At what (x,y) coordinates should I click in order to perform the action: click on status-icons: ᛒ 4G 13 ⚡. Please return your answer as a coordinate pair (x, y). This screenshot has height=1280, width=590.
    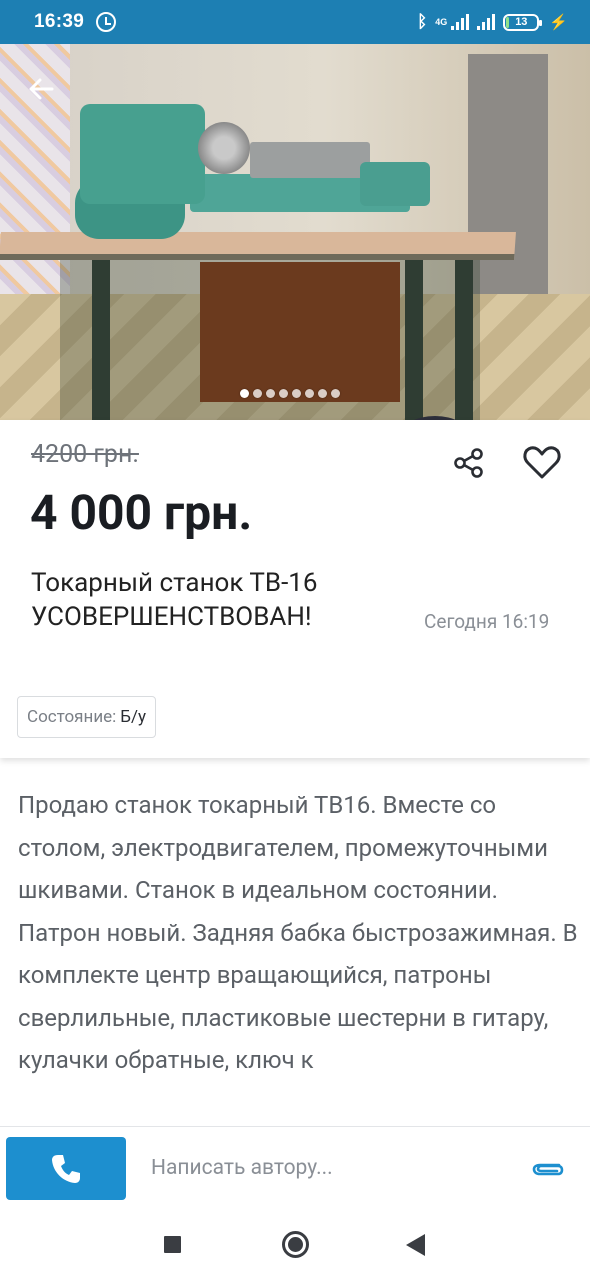
    Looking at the image, I should click on (492, 22).